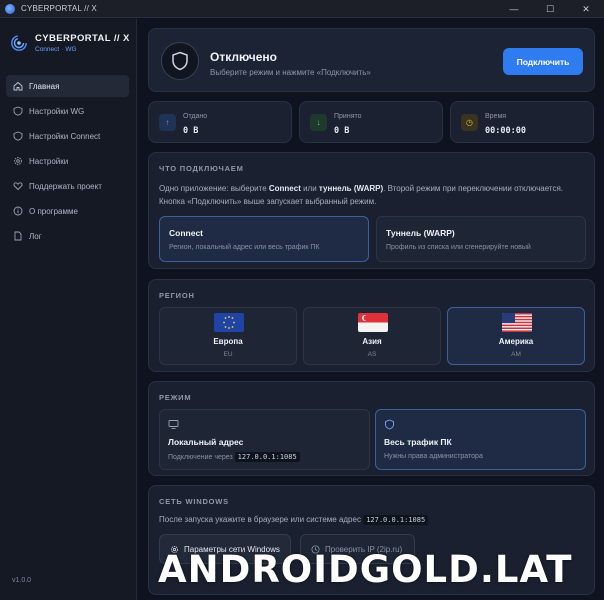 The image size is (604, 600). Describe the element at coordinates (458, 247) in the screenshot. I see `option-subtitle: Профиль из списка или сгенерируйте новый` at that location.